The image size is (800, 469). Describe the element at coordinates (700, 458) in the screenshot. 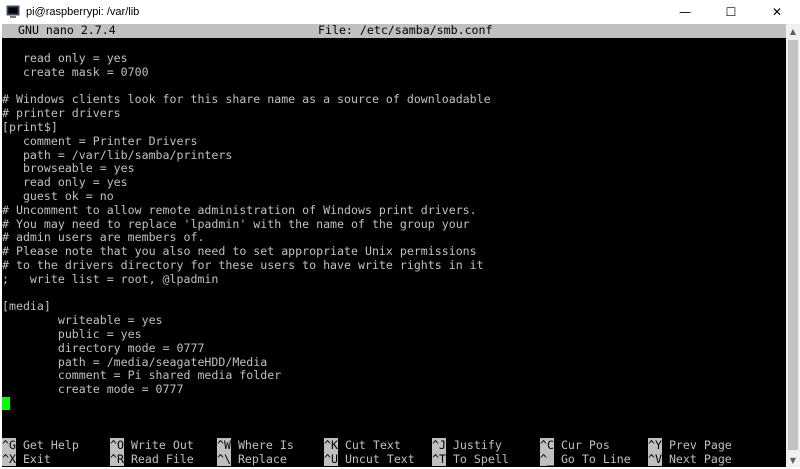

I see `shortcut-label: Next Page` at that location.